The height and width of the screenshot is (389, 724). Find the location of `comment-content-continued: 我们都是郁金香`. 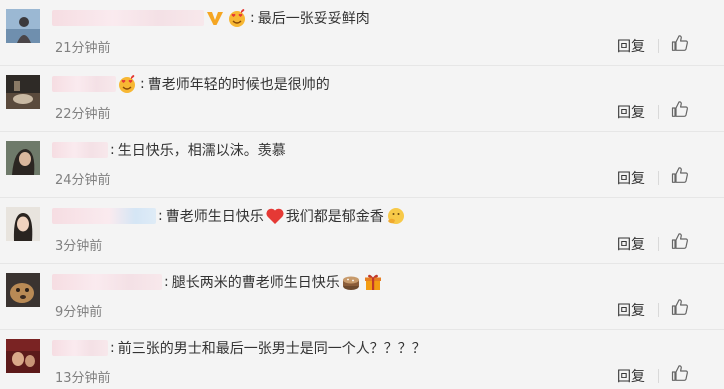

comment-content-continued: 我们都是郁金香 is located at coordinates (334, 217).